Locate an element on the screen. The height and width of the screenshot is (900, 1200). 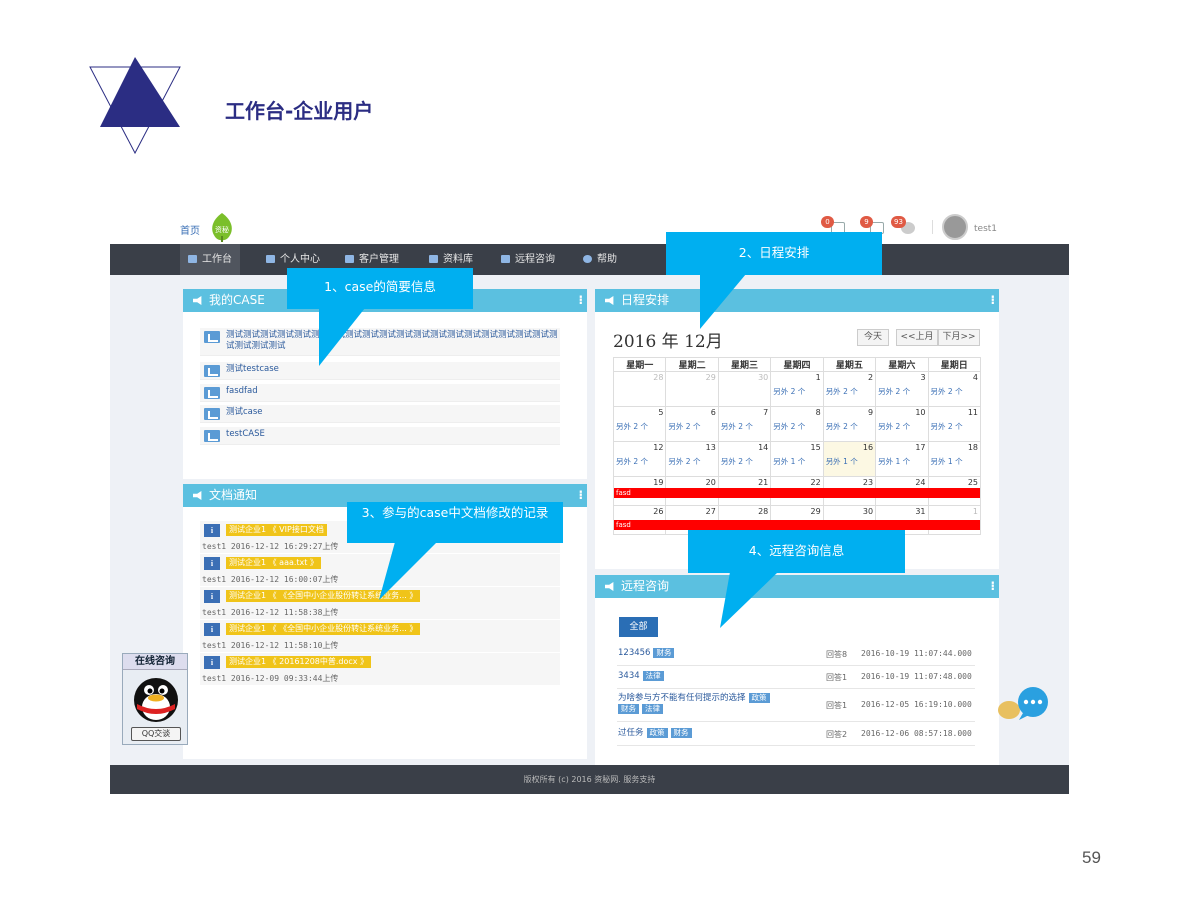
calendar-day: 17 另外 1 个 is located at coordinates (902, 459).